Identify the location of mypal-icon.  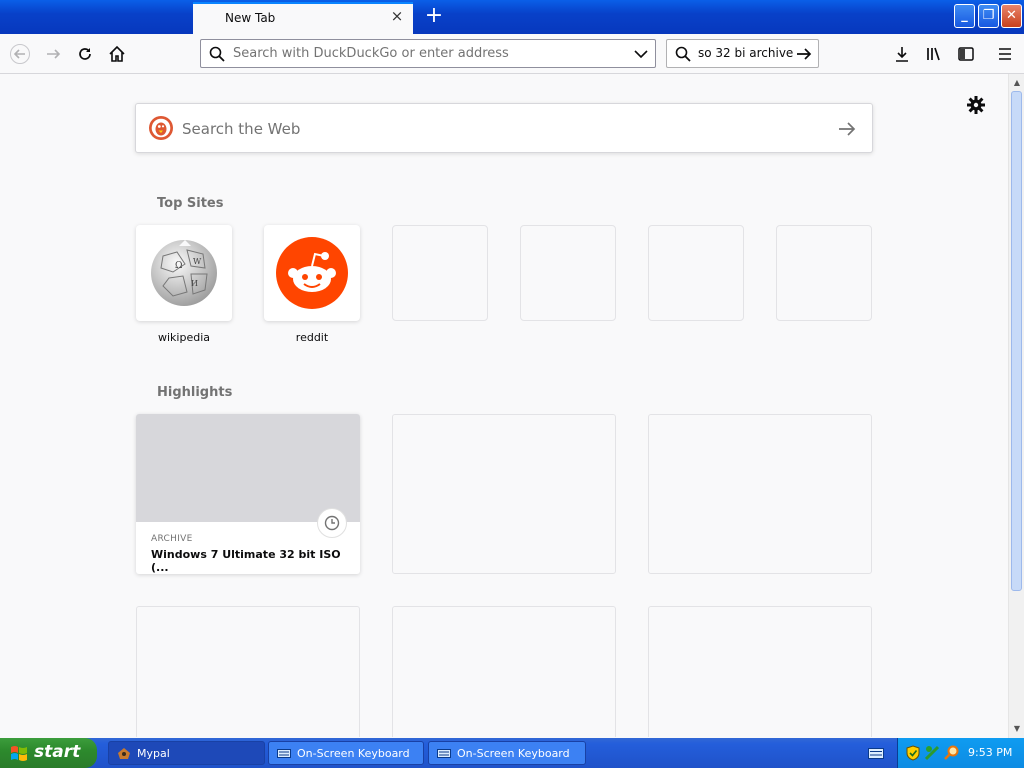
(124, 753).